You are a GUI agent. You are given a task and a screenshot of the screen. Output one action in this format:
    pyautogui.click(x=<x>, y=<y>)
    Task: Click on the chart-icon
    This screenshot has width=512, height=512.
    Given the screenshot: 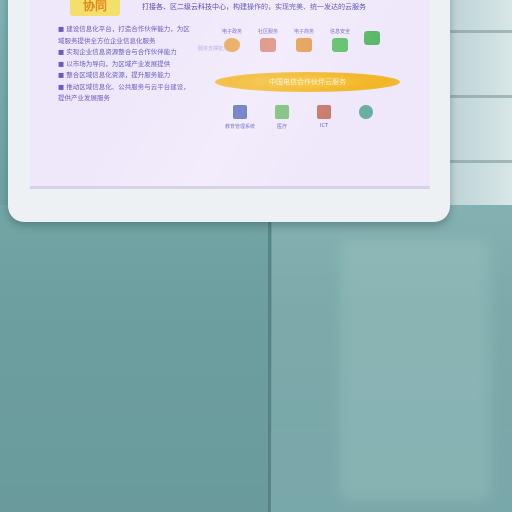 What is the action you would take?
    pyautogui.click(x=282, y=112)
    